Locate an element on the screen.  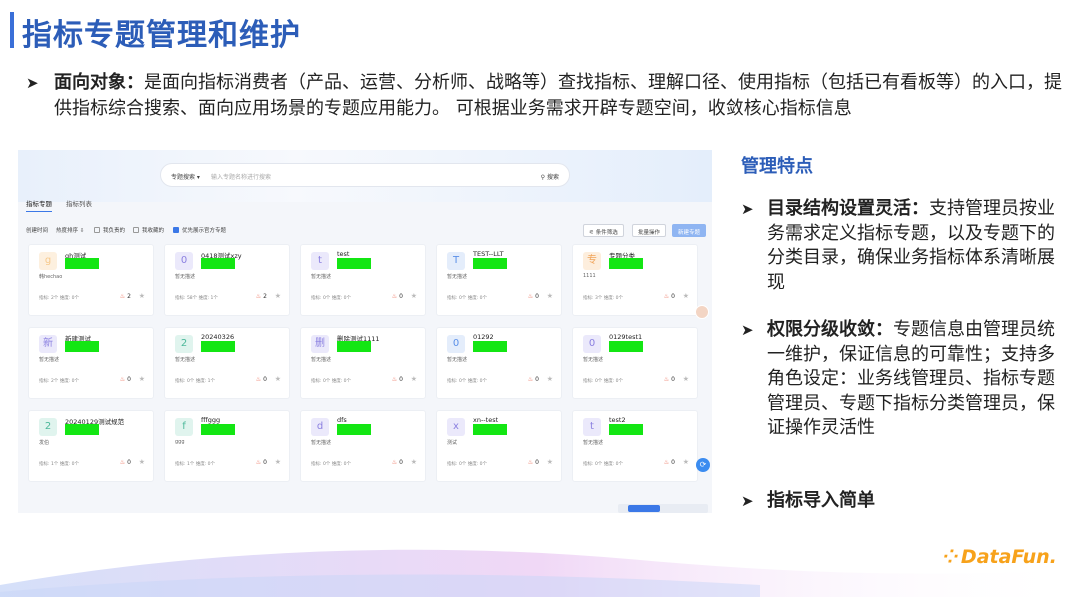
decorative-wave is located at coordinates (540, 573).